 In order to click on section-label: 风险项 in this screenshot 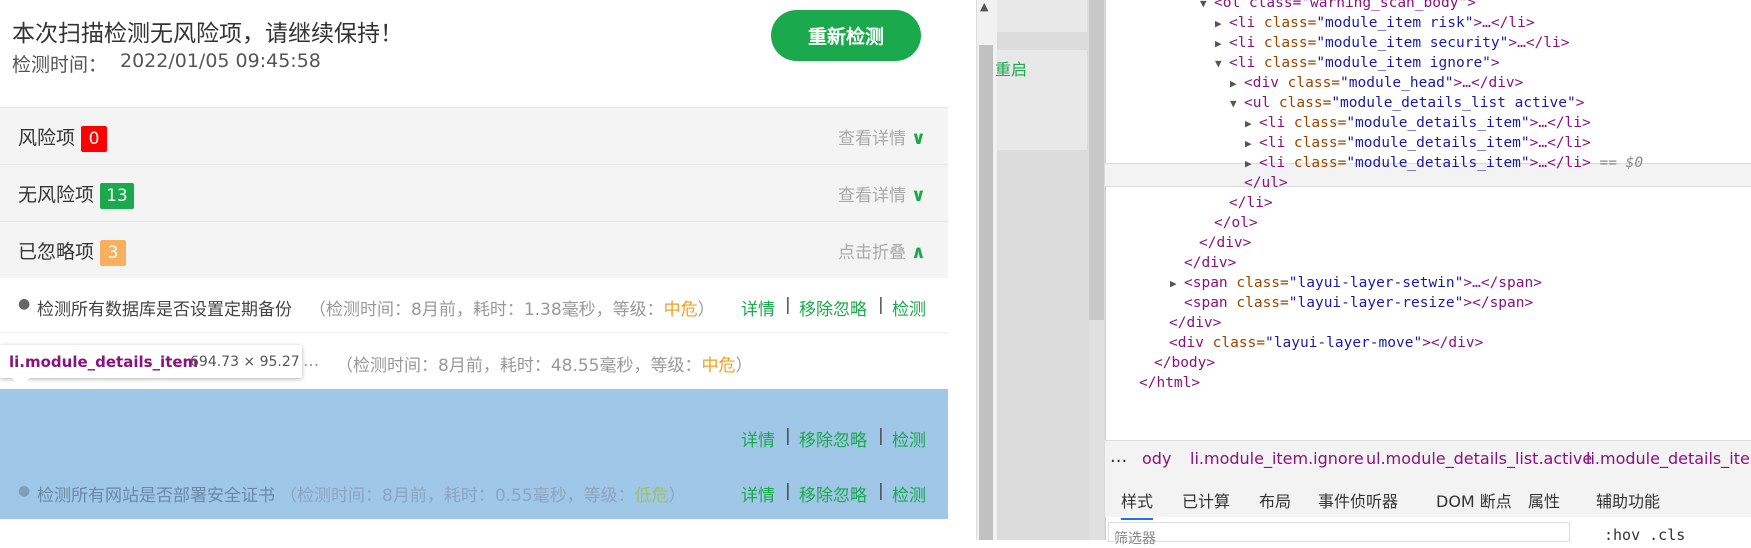, I will do `click(47, 138)`.